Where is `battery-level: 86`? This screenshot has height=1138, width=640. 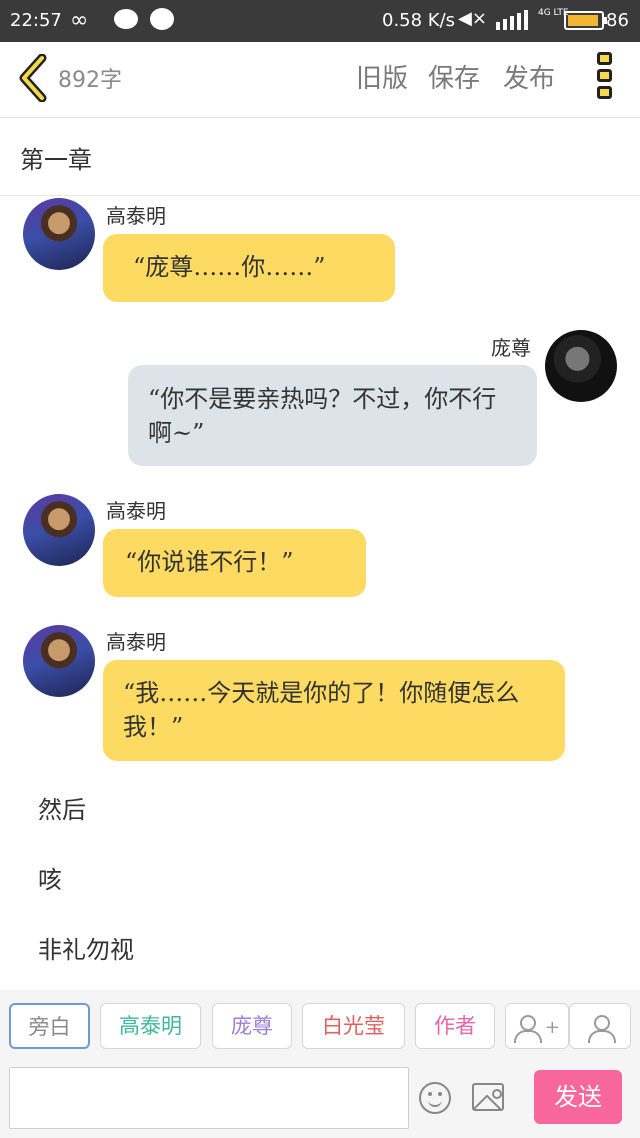 battery-level: 86 is located at coordinates (617, 20).